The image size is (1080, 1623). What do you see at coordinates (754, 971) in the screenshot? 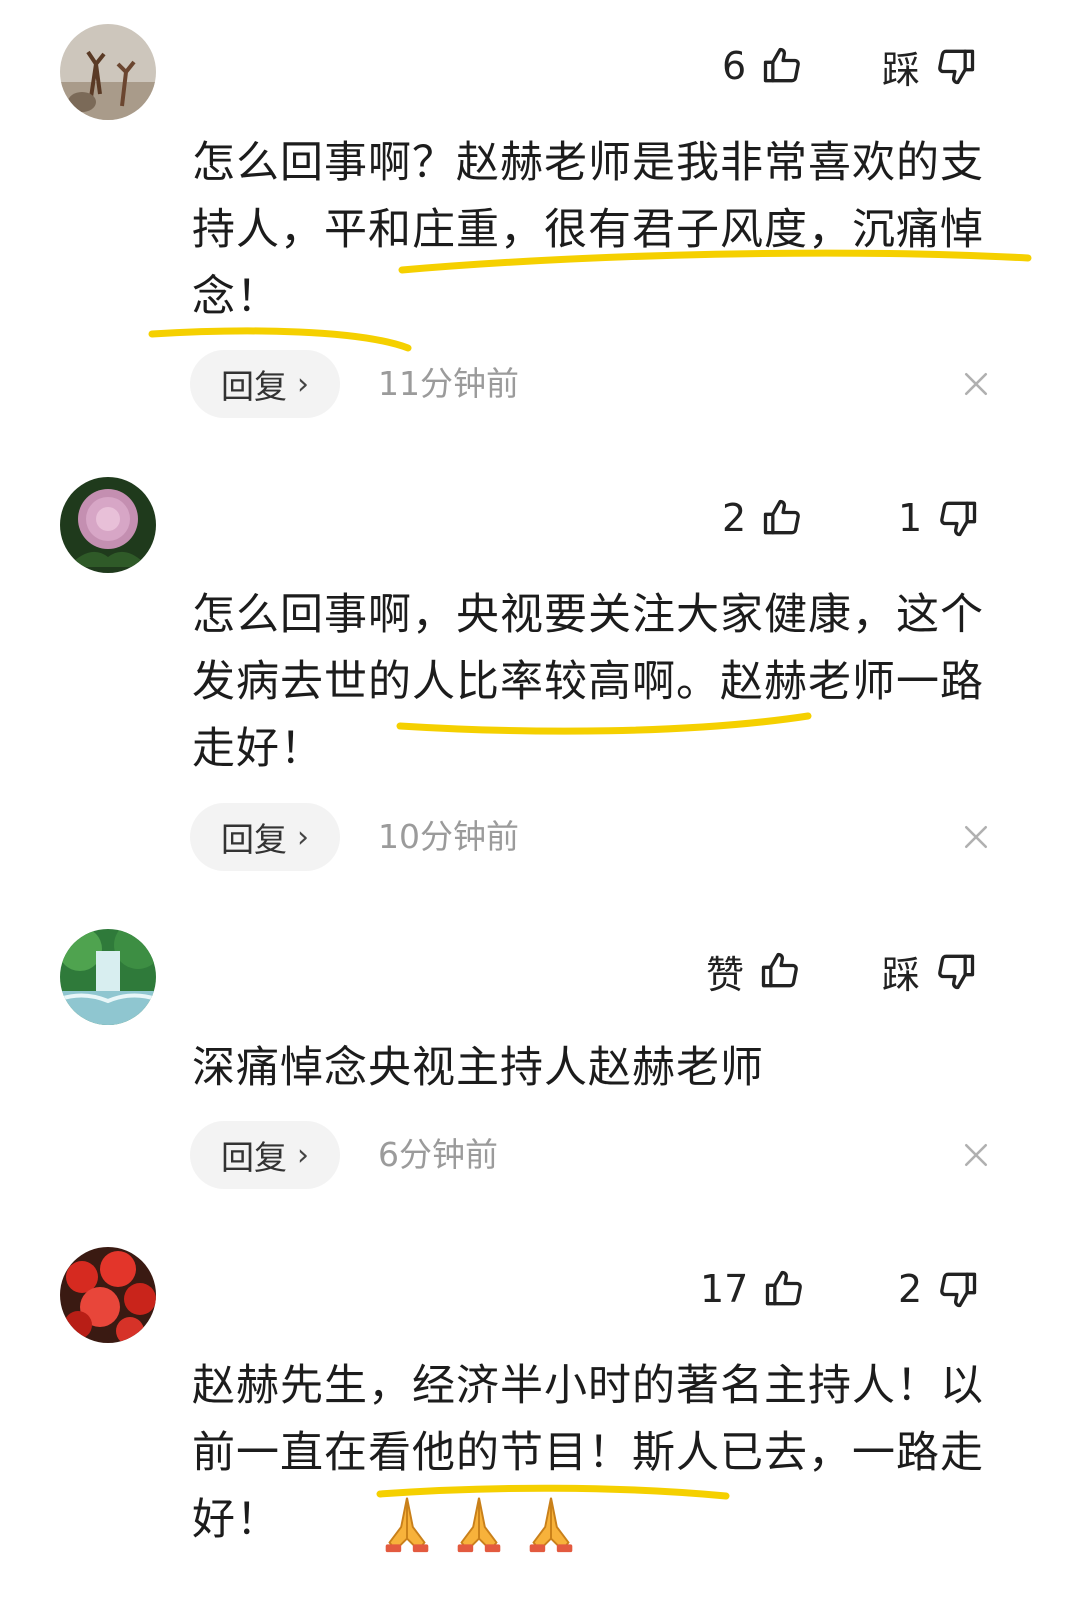
I see `like-button: 赞` at bounding box center [754, 971].